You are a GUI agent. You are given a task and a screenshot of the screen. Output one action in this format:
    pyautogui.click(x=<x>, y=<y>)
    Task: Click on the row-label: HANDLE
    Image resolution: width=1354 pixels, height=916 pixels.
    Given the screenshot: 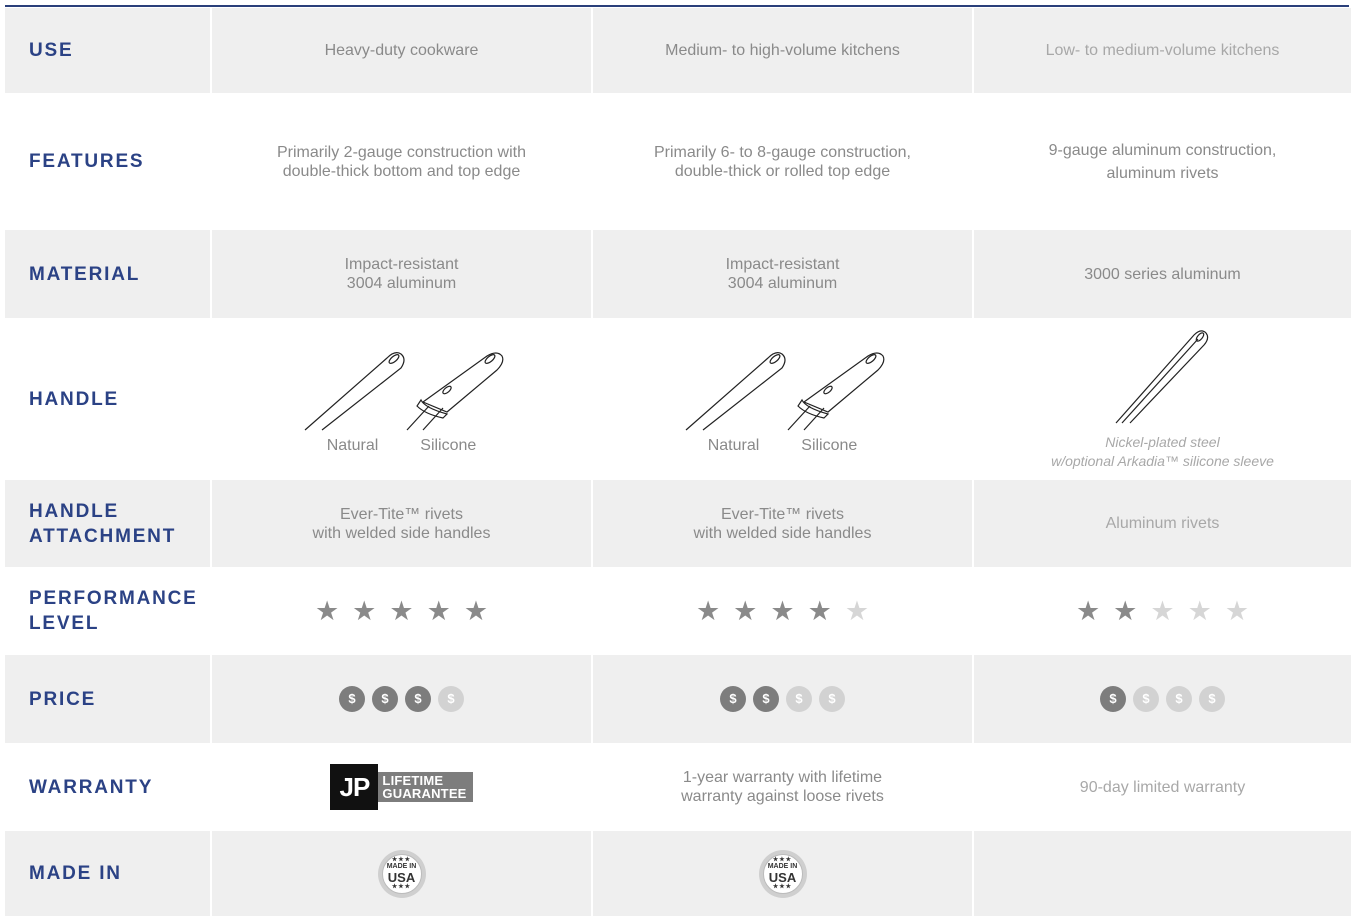 What is the action you would take?
    pyautogui.click(x=74, y=399)
    